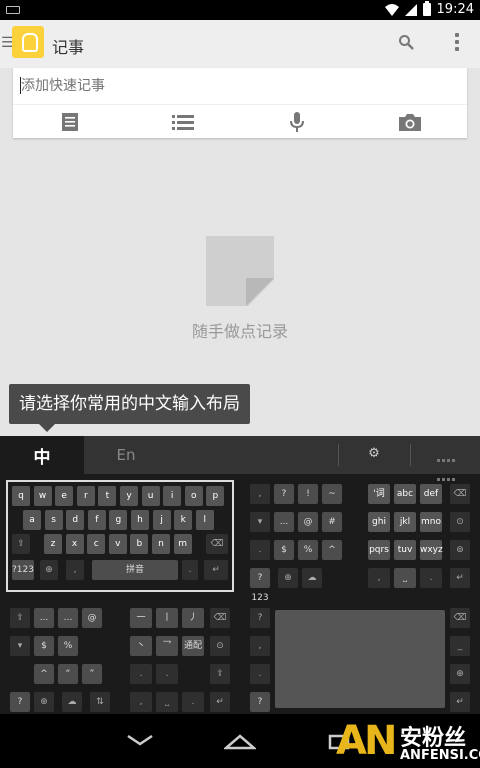  Describe the element at coordinates (220, 674) in the screenshot. I see `caps-key: ⇪` at that location.